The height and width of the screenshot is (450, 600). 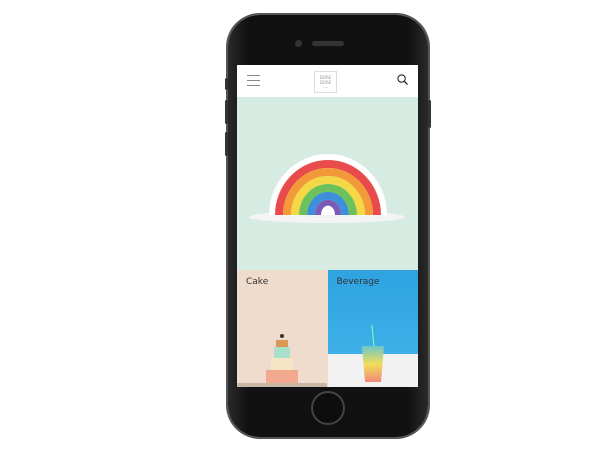 What do you see at coordinates (402, 79) in the screenshot?
I see `search-icon` at bounding box center [402, 79].